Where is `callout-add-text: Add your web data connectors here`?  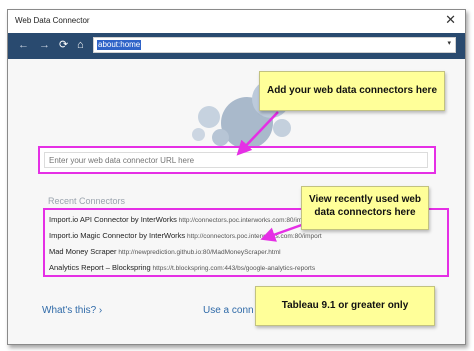 callout-add-text: Add your web data connectors here is located at coordinates (352, 90).